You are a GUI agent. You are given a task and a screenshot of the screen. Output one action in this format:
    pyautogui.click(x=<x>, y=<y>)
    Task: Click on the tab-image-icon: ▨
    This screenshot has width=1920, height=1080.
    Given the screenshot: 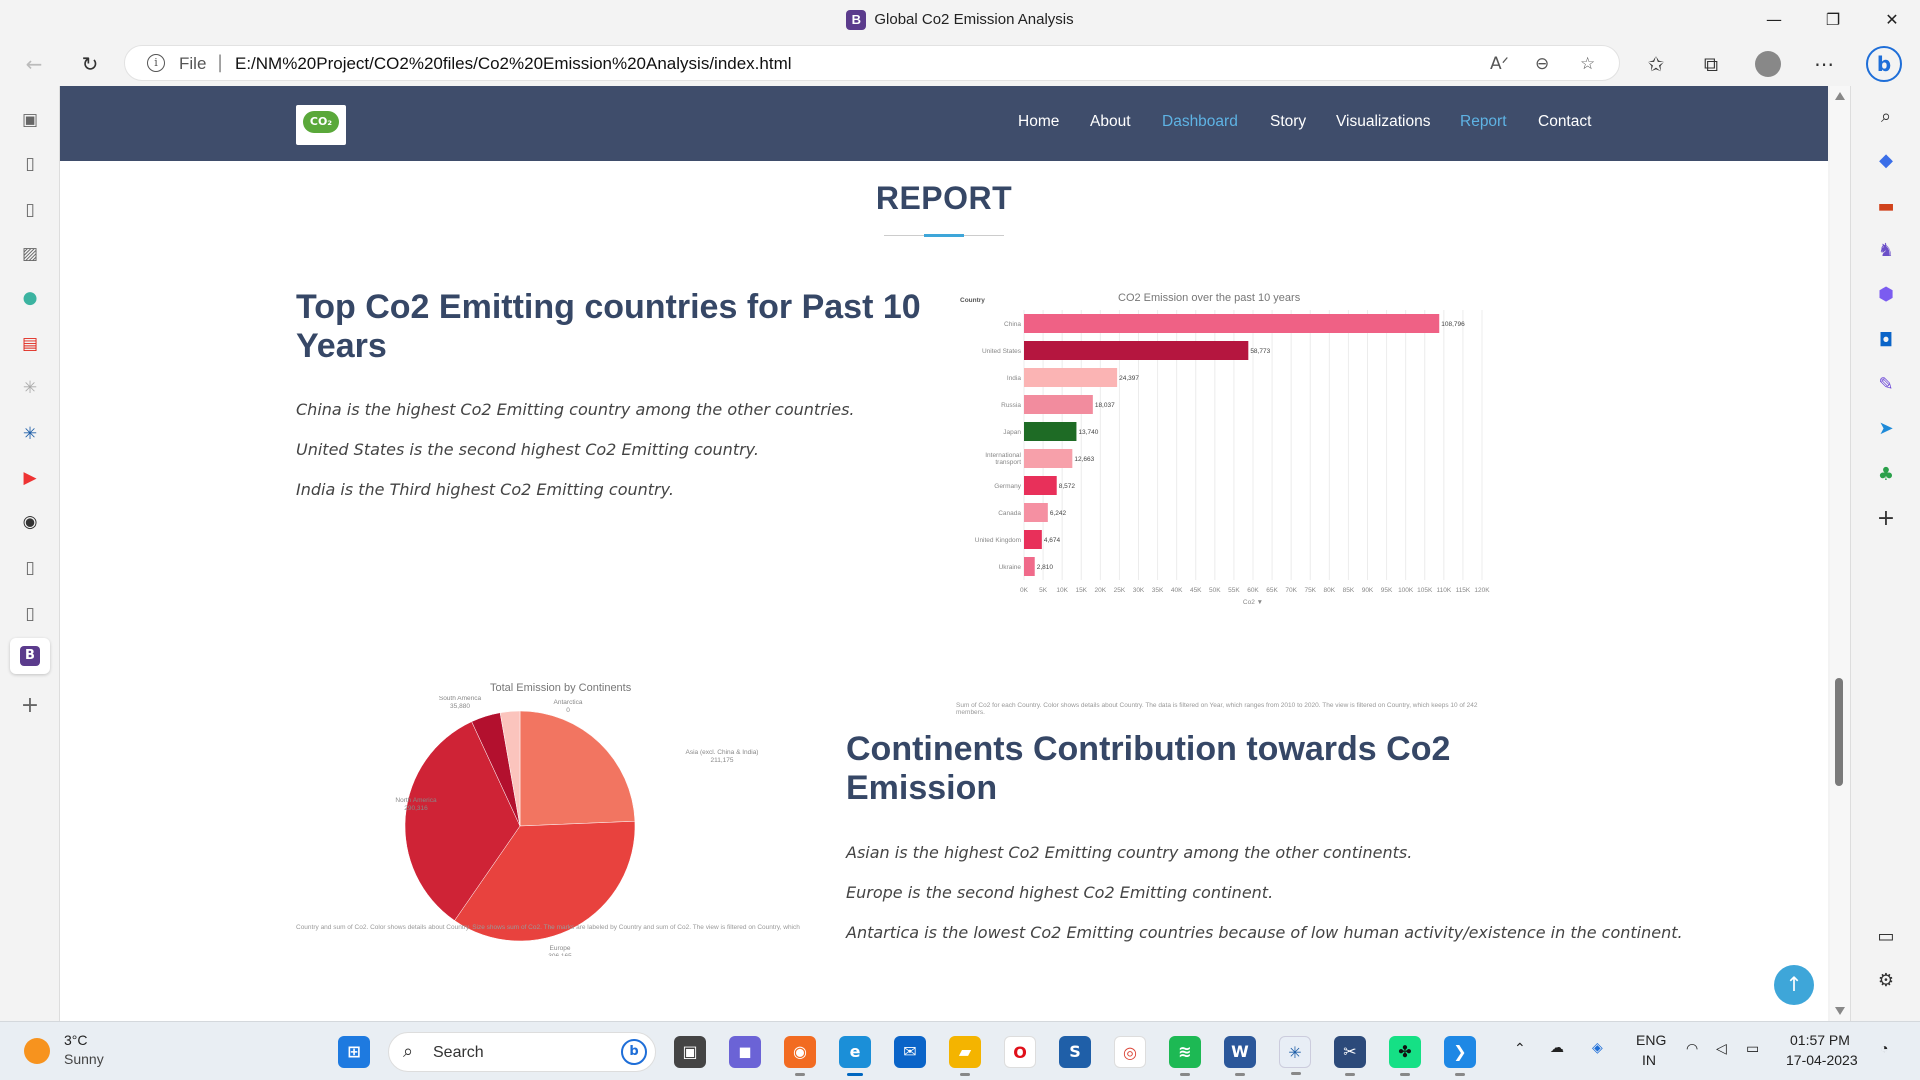 What is the action you would take?
    pyautogui.click(x=30, y=254)
    